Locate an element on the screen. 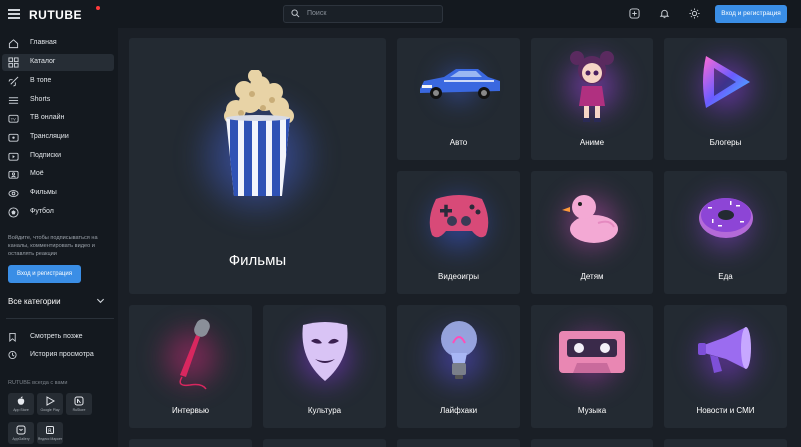  sidebar-item-label: Главная is located at coordinates (43, 42).